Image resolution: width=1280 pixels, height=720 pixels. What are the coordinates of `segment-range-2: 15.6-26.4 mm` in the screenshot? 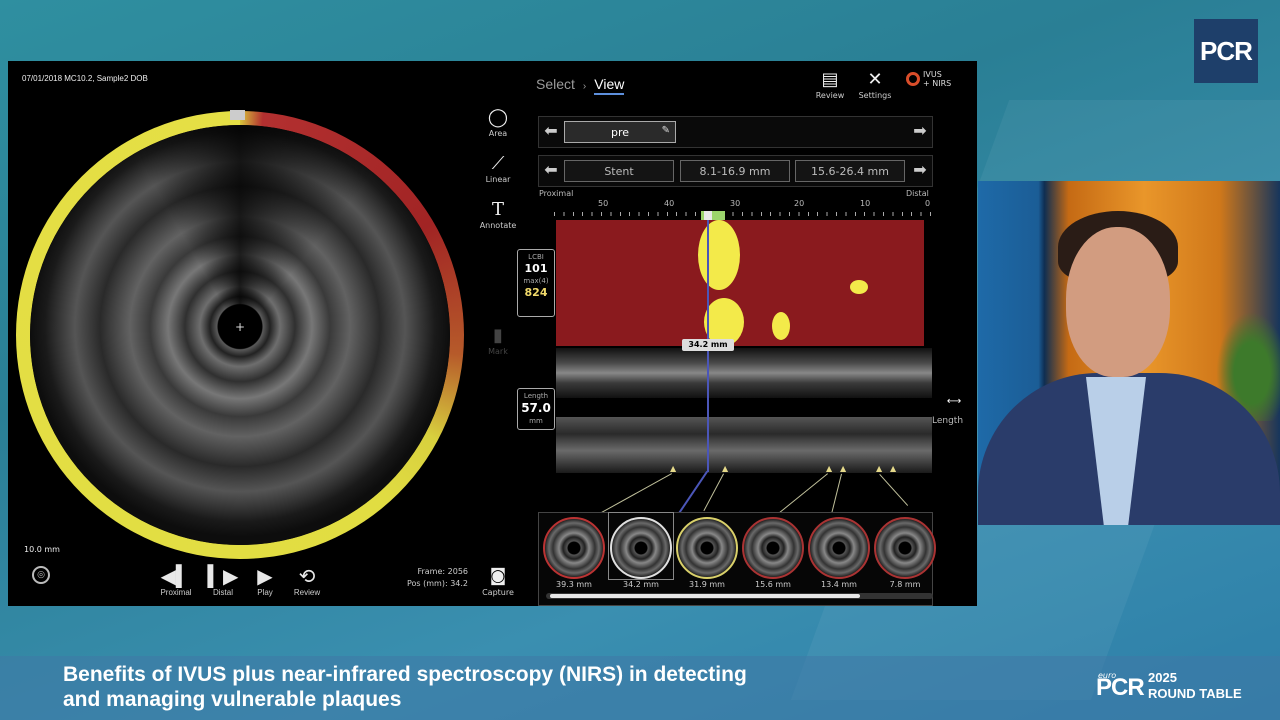 It's located at (850, 171).